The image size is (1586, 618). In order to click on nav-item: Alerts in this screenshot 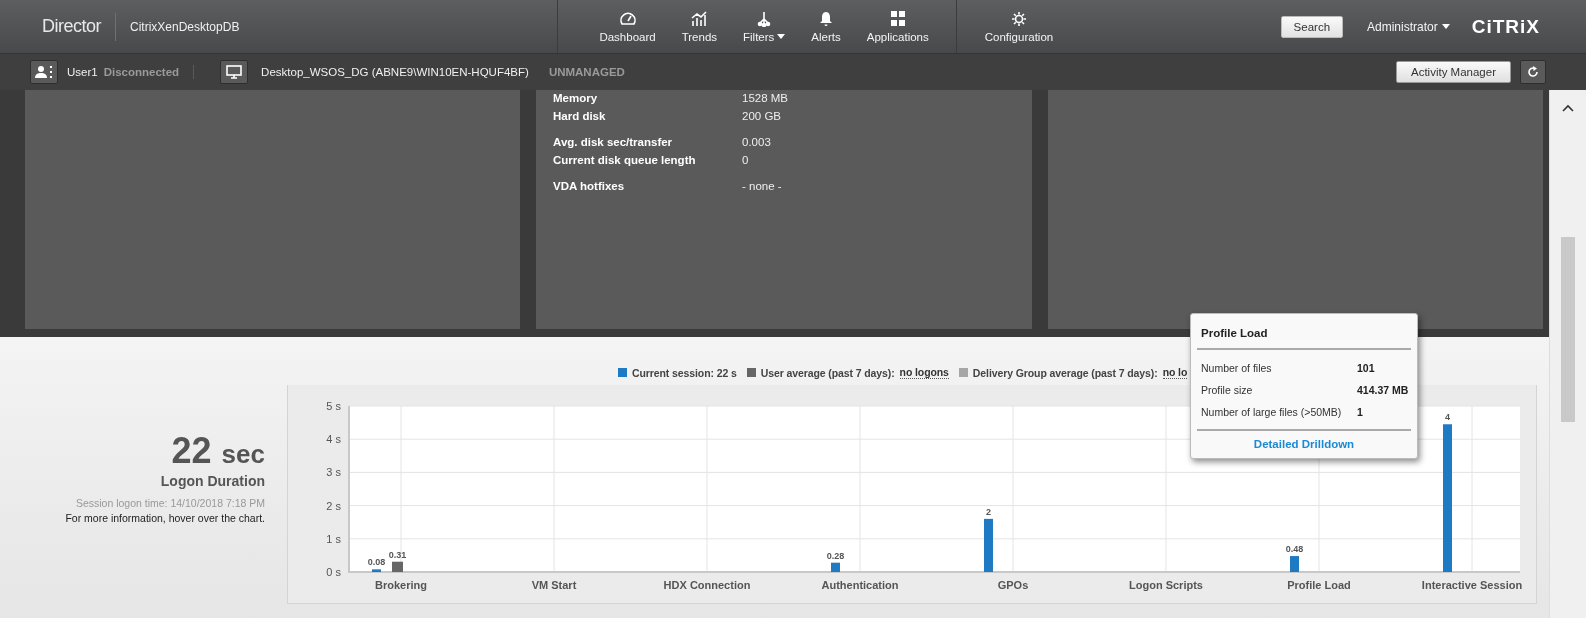, I will do `click(826, 26)`.